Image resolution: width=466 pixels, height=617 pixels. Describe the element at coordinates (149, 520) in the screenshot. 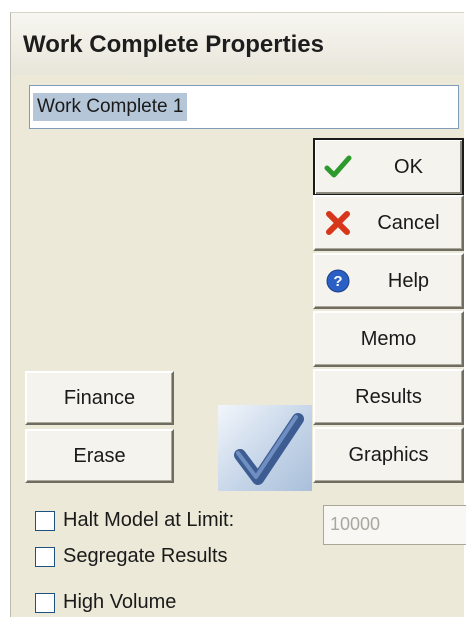

I see `halt-model-label: Halt Model at Limit:` at that location.